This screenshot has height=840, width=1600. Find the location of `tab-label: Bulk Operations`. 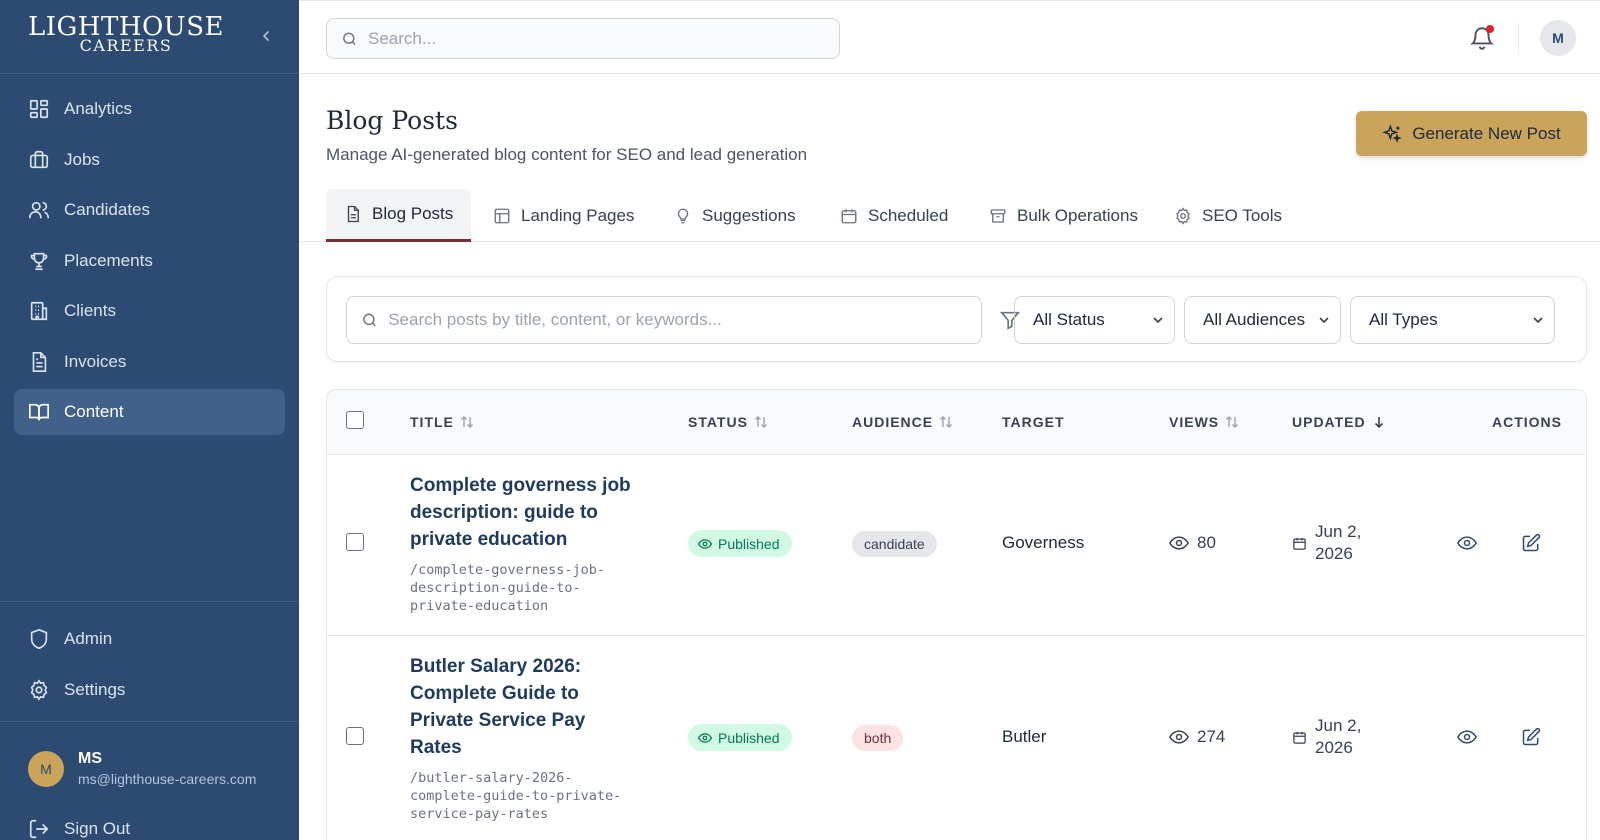

tab-label: Bulk Operations is located at coordinates (1077, 215).